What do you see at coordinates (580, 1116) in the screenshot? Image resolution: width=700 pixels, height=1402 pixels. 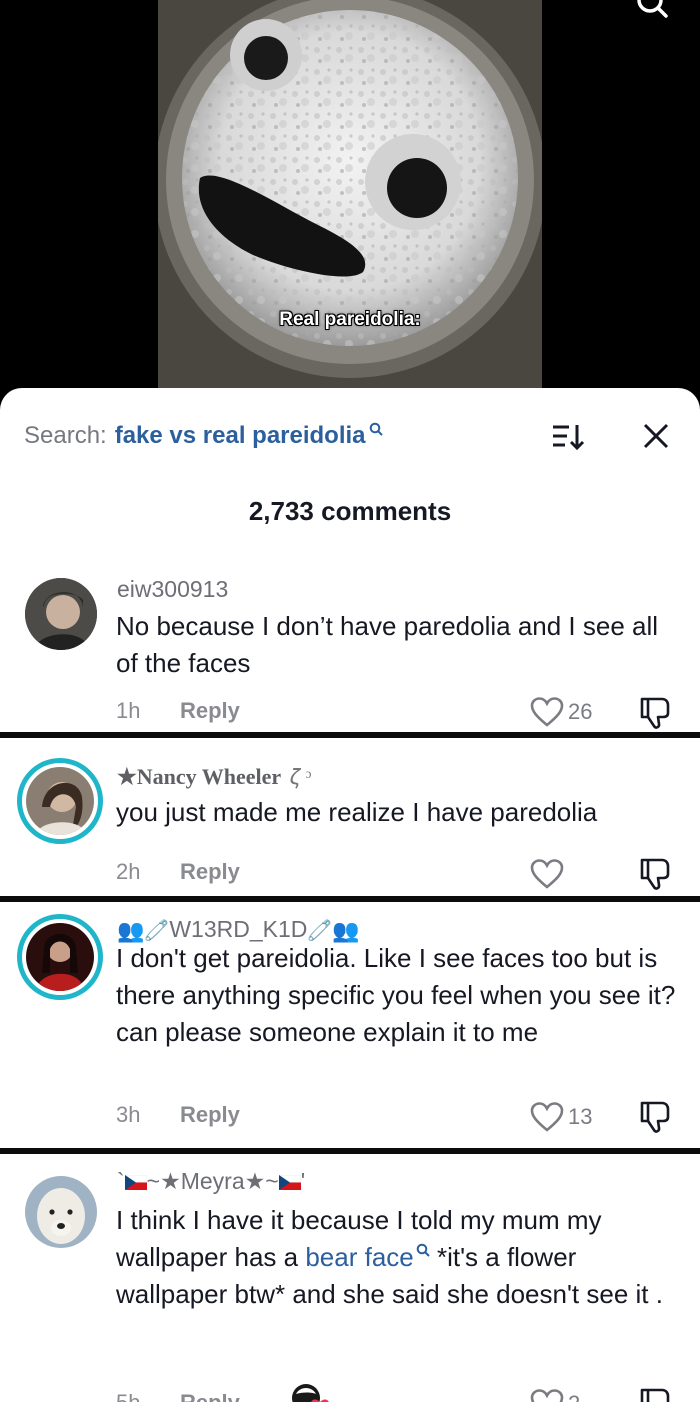 I see `like-count: 13` at bounding box center [580, 1116].